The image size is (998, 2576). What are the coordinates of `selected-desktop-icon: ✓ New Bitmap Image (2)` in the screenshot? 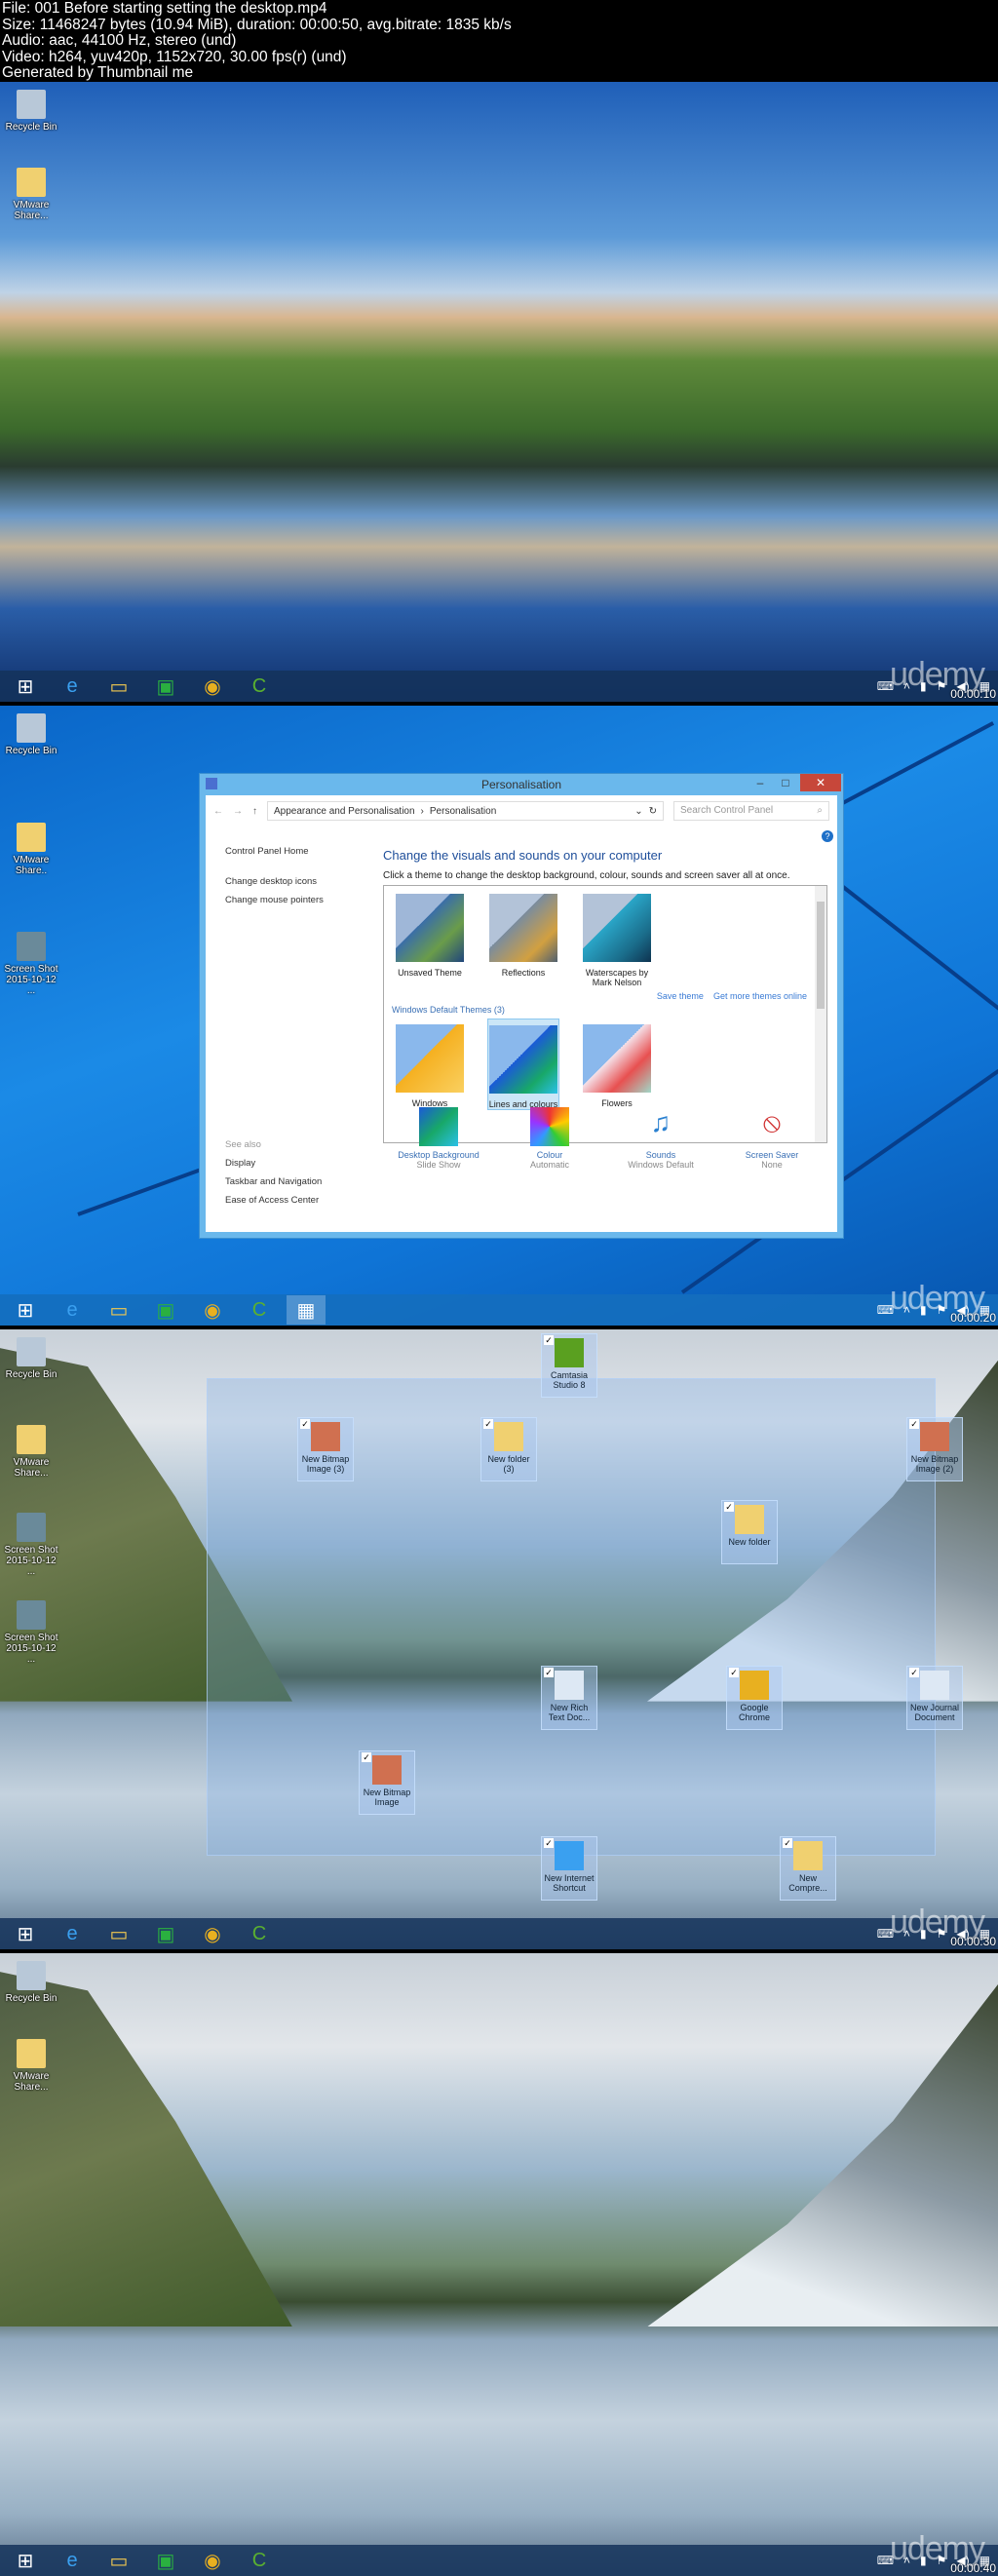 It's located at (934, 1449).